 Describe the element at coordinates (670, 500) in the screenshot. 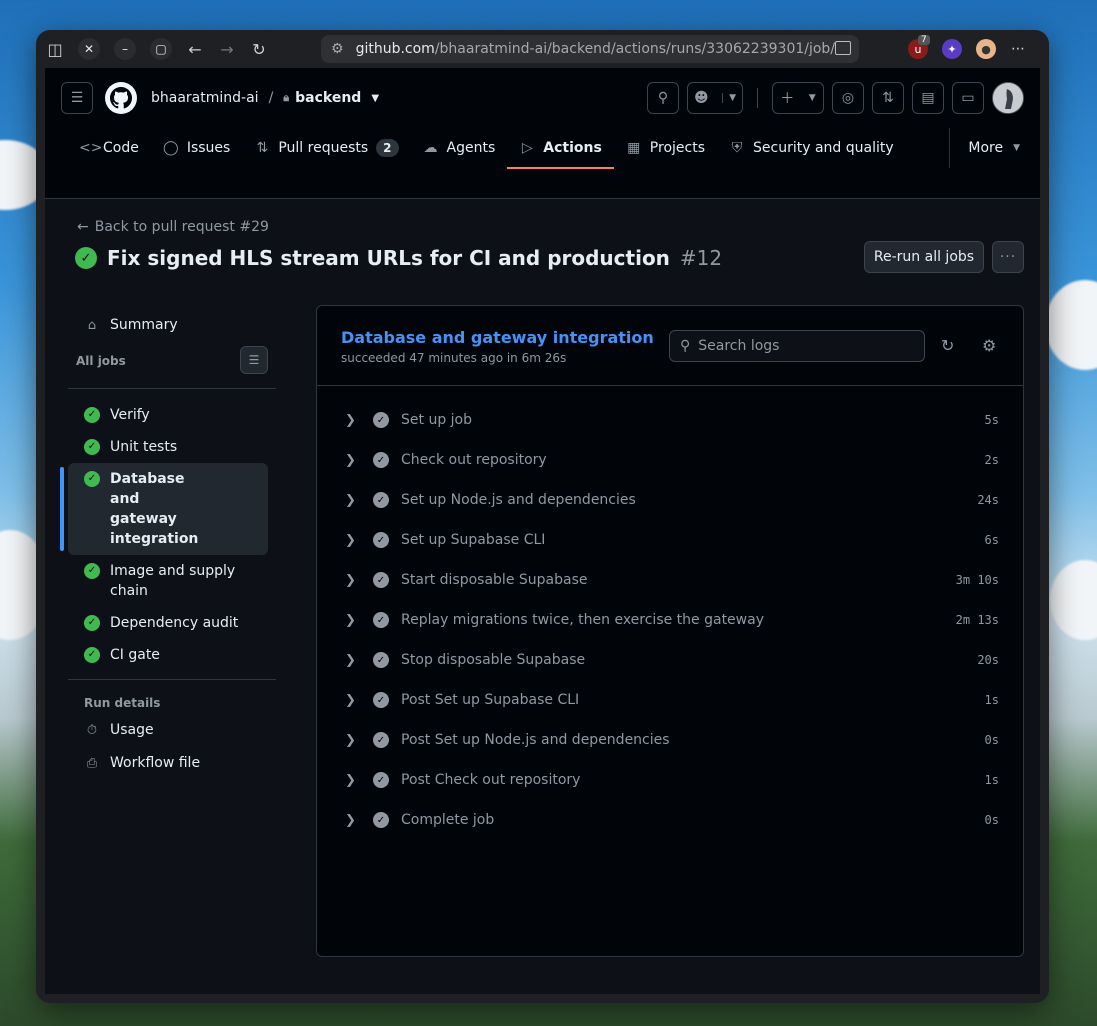

I see `job-step-row: ❯ ✓ Set up Node.js and dependencies 24s` at that location.